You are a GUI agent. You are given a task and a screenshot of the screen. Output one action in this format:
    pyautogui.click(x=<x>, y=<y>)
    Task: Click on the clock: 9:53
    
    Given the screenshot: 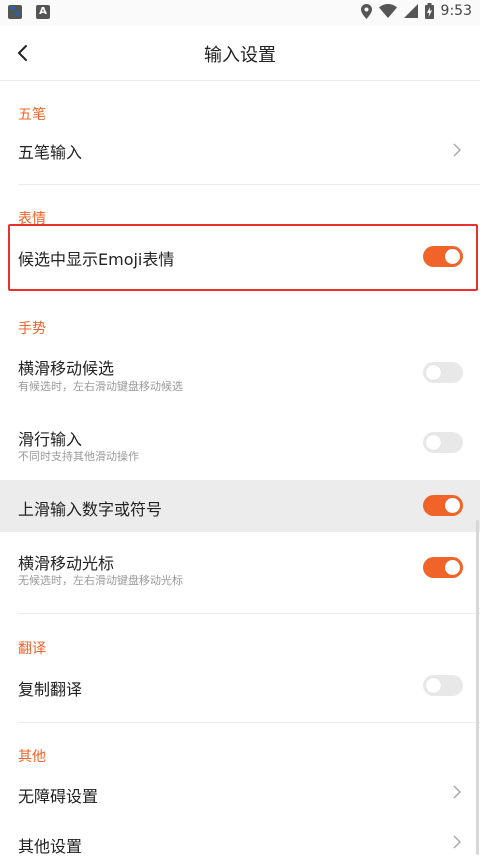 What is the action you would take?
    pyautogui.click(x=456, y=11)
    